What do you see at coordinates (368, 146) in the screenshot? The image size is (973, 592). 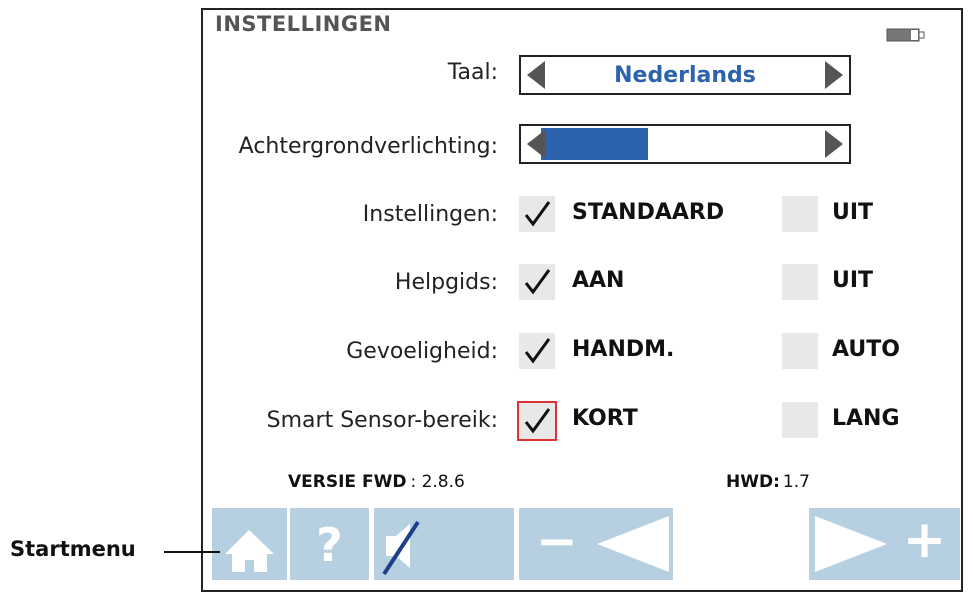 I see `backlight-label: Achtergrondverlichting:` at bounding box center [368, 146].